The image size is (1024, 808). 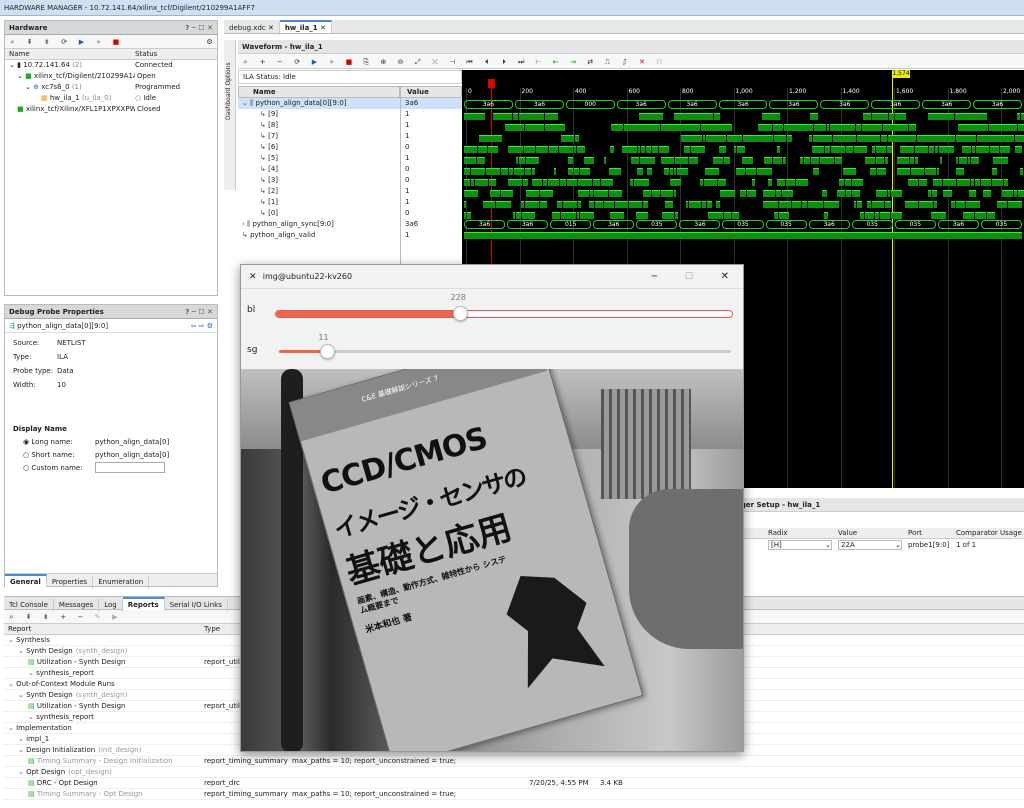 What do you see at coordinates (111, 65) in the screenshot?
I see `hardware-row: ⌄ ▮ 10.72.141.64 (2) Connected` at bounding box center [111, 65].